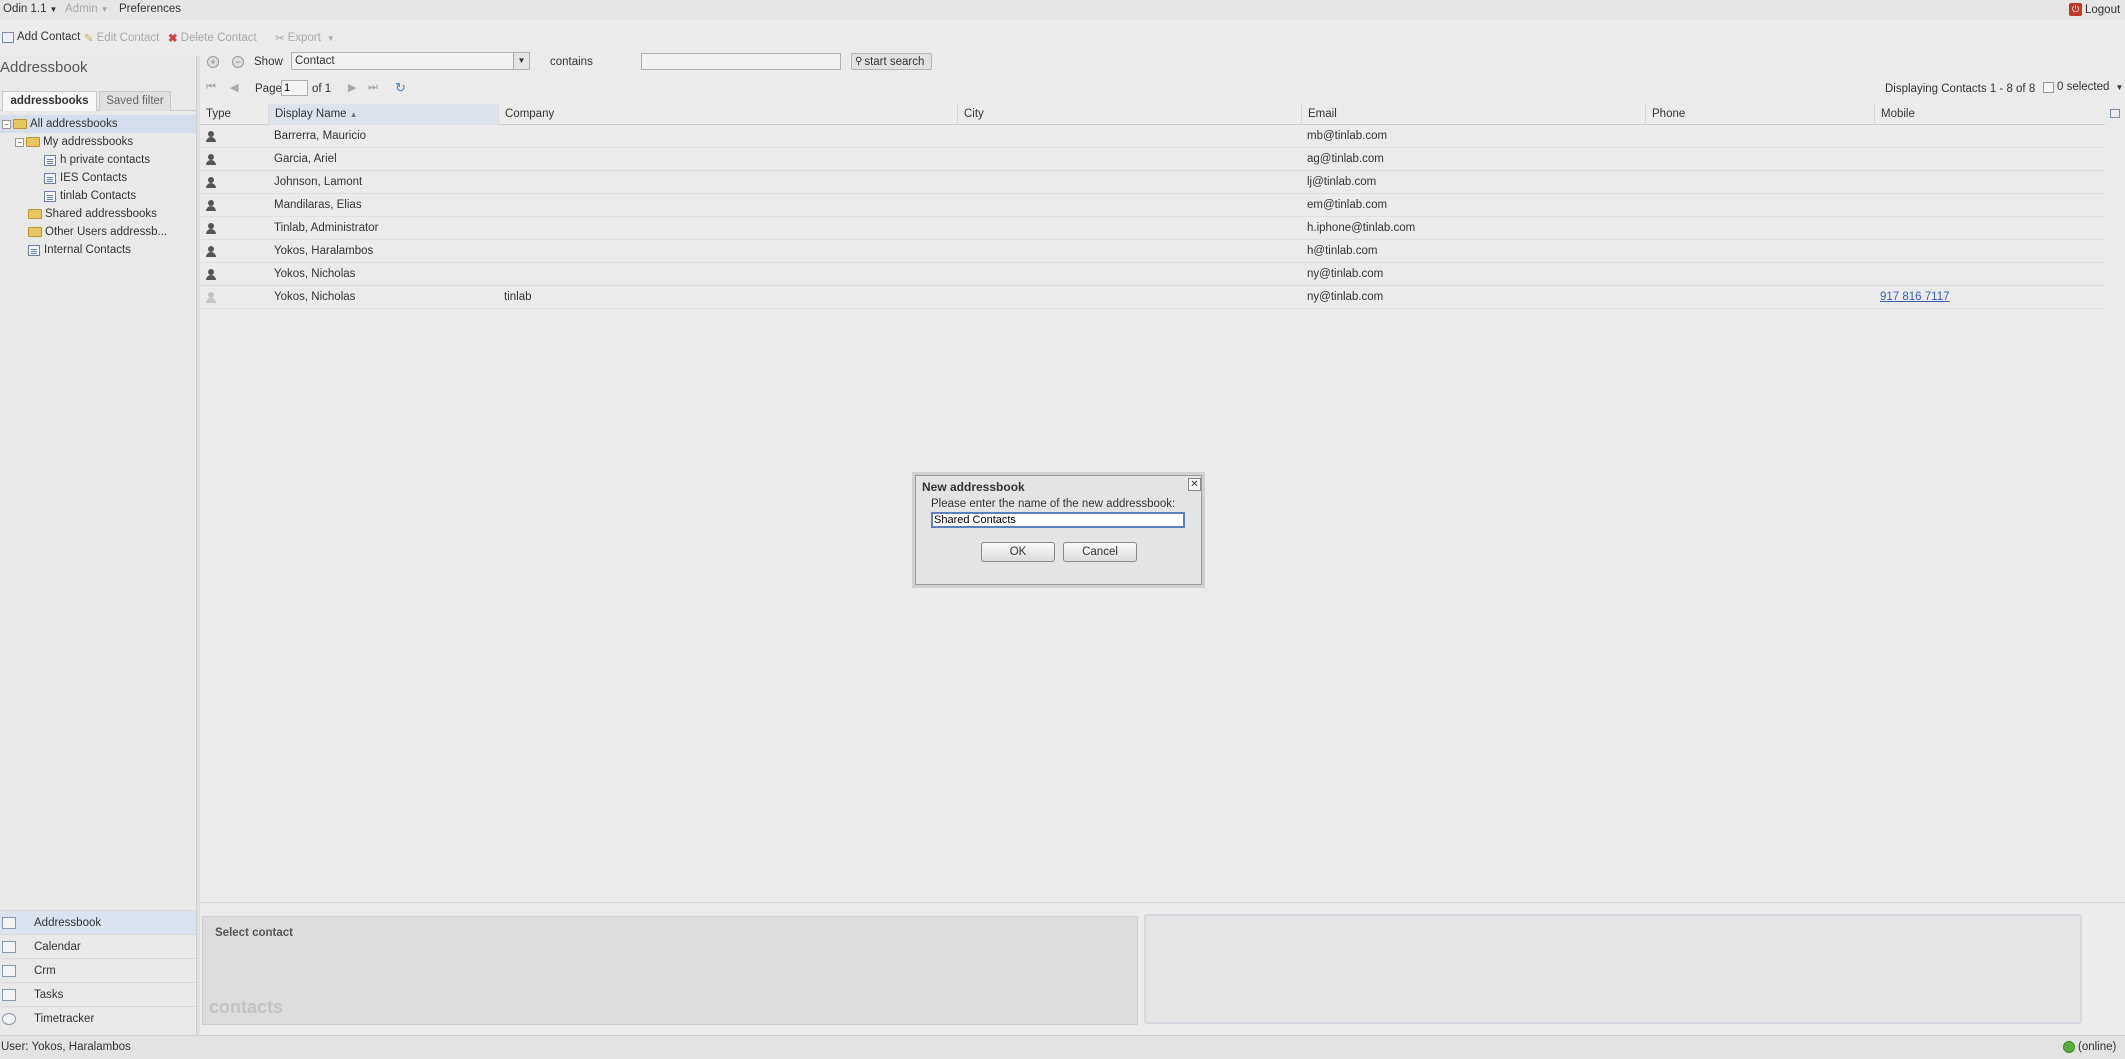  Describe the element at coordinates (30, 9) in the screenshot. I see `app-menu: Odin 1.1 ▼` at that location.